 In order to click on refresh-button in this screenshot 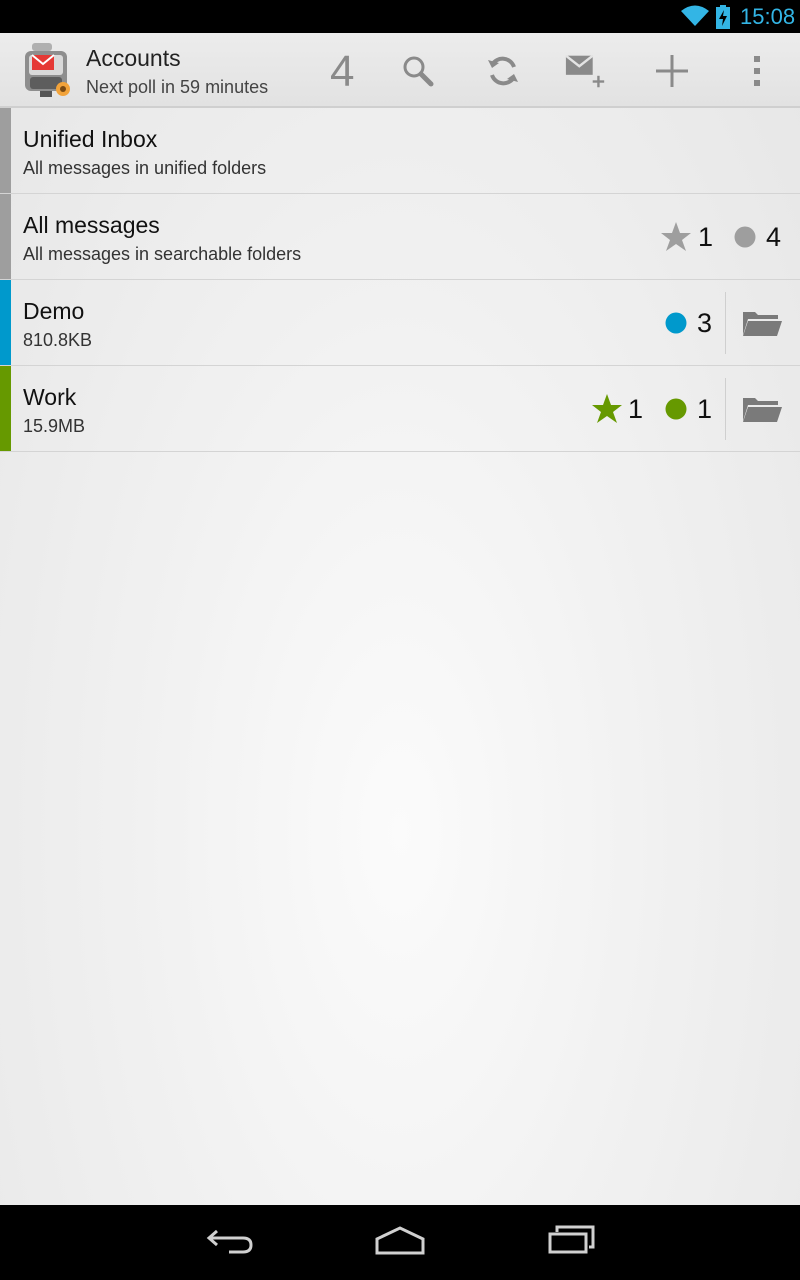, I will do `click(503, 71)`.